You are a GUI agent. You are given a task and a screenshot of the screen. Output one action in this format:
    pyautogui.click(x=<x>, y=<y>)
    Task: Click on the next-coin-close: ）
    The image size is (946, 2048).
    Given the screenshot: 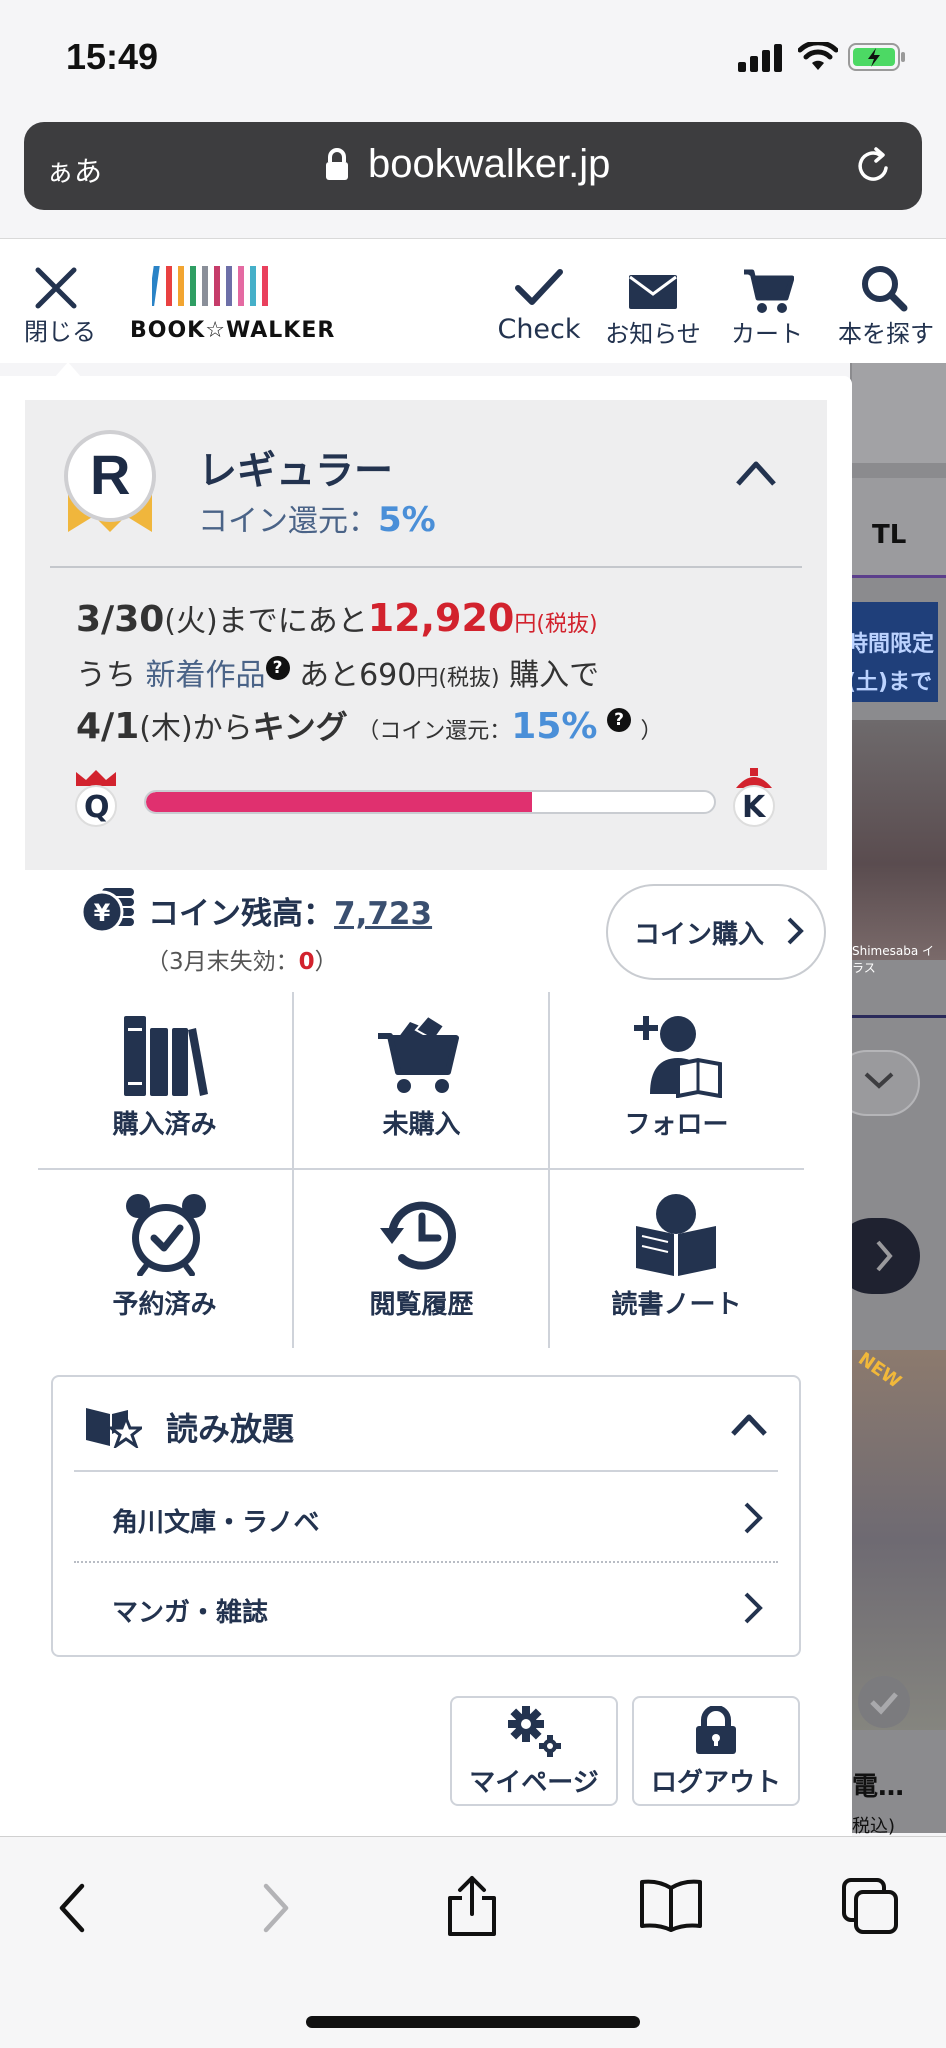 What is the action you would take?
    pyautogui.click(x=651, y=731)
    